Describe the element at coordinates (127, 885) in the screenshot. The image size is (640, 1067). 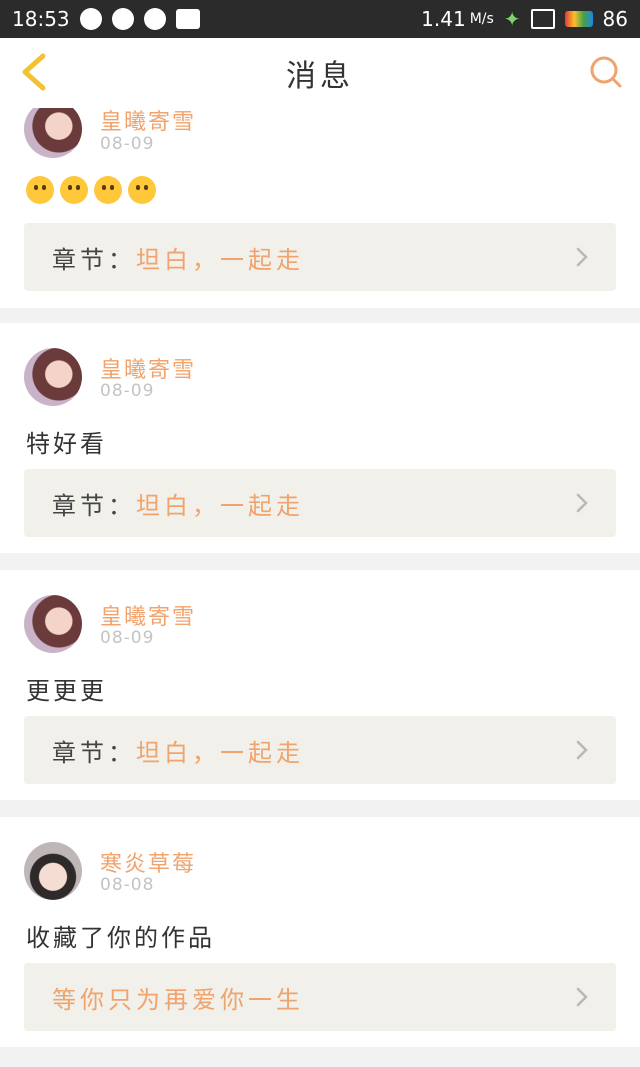
I see `message-date: 08-08` at that location.